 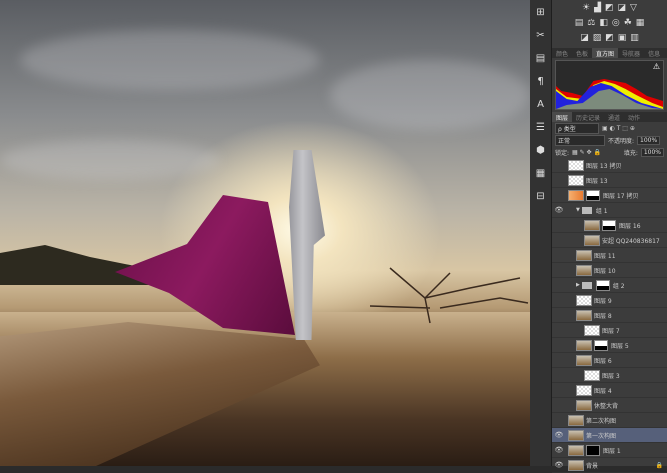 I want to click on color-balance-icon: ⚖, so click(x=591, y=23).